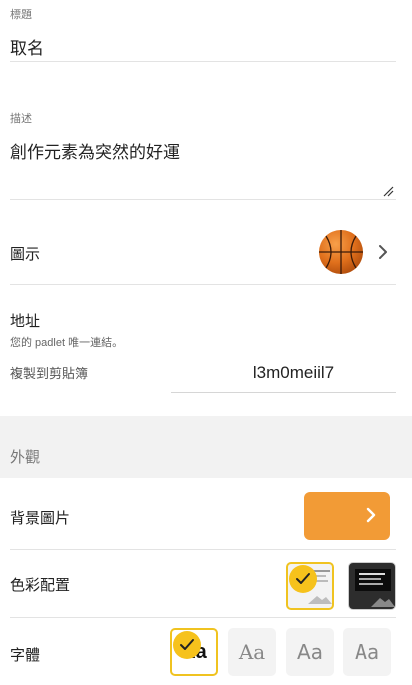  I want to click on color-scheme-row: 色彩配置, so click(203, 584).